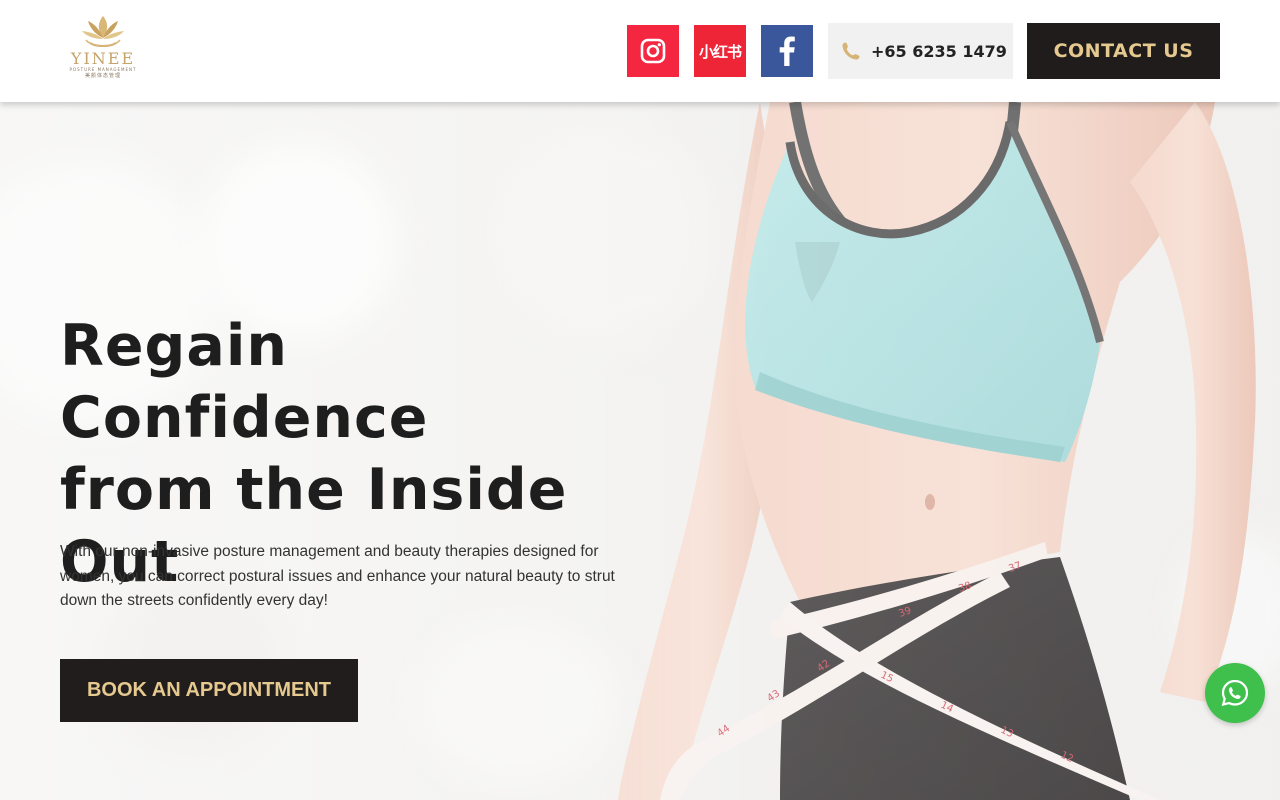 The image size is (1280, 800). Describe the element at coordinates (102, 76) in the screenshot. I see `logo-chinese-name: 美颜体态管理` at that location.